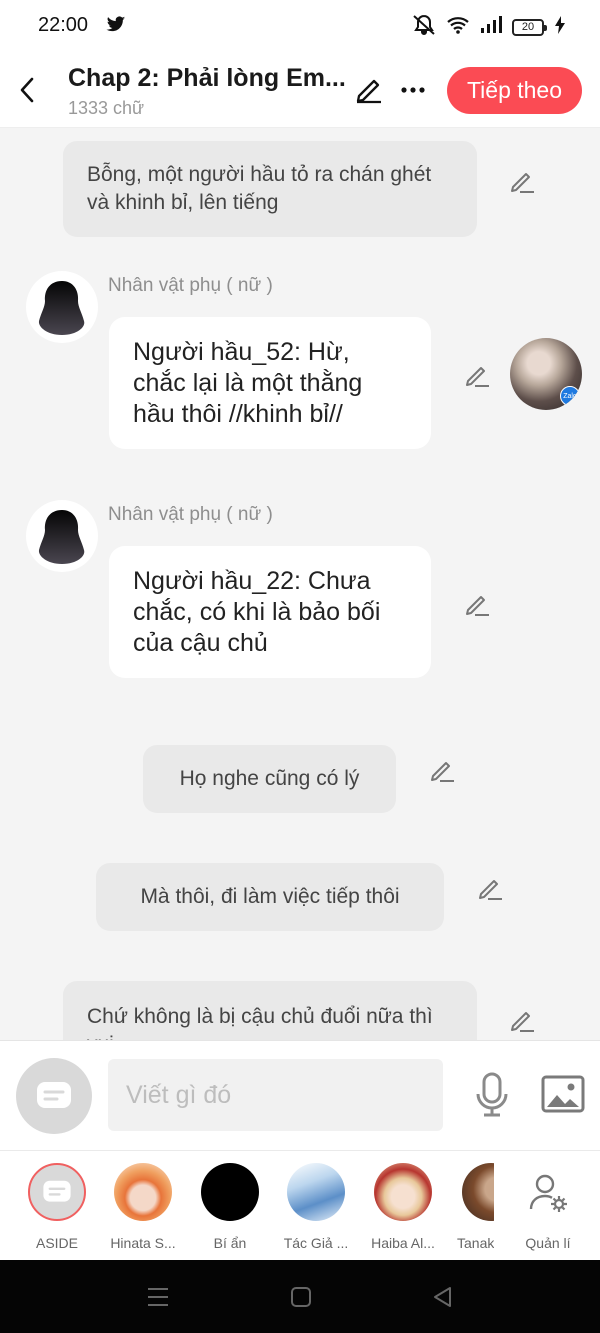  I want to click on home-icon, so click(301, 1297).